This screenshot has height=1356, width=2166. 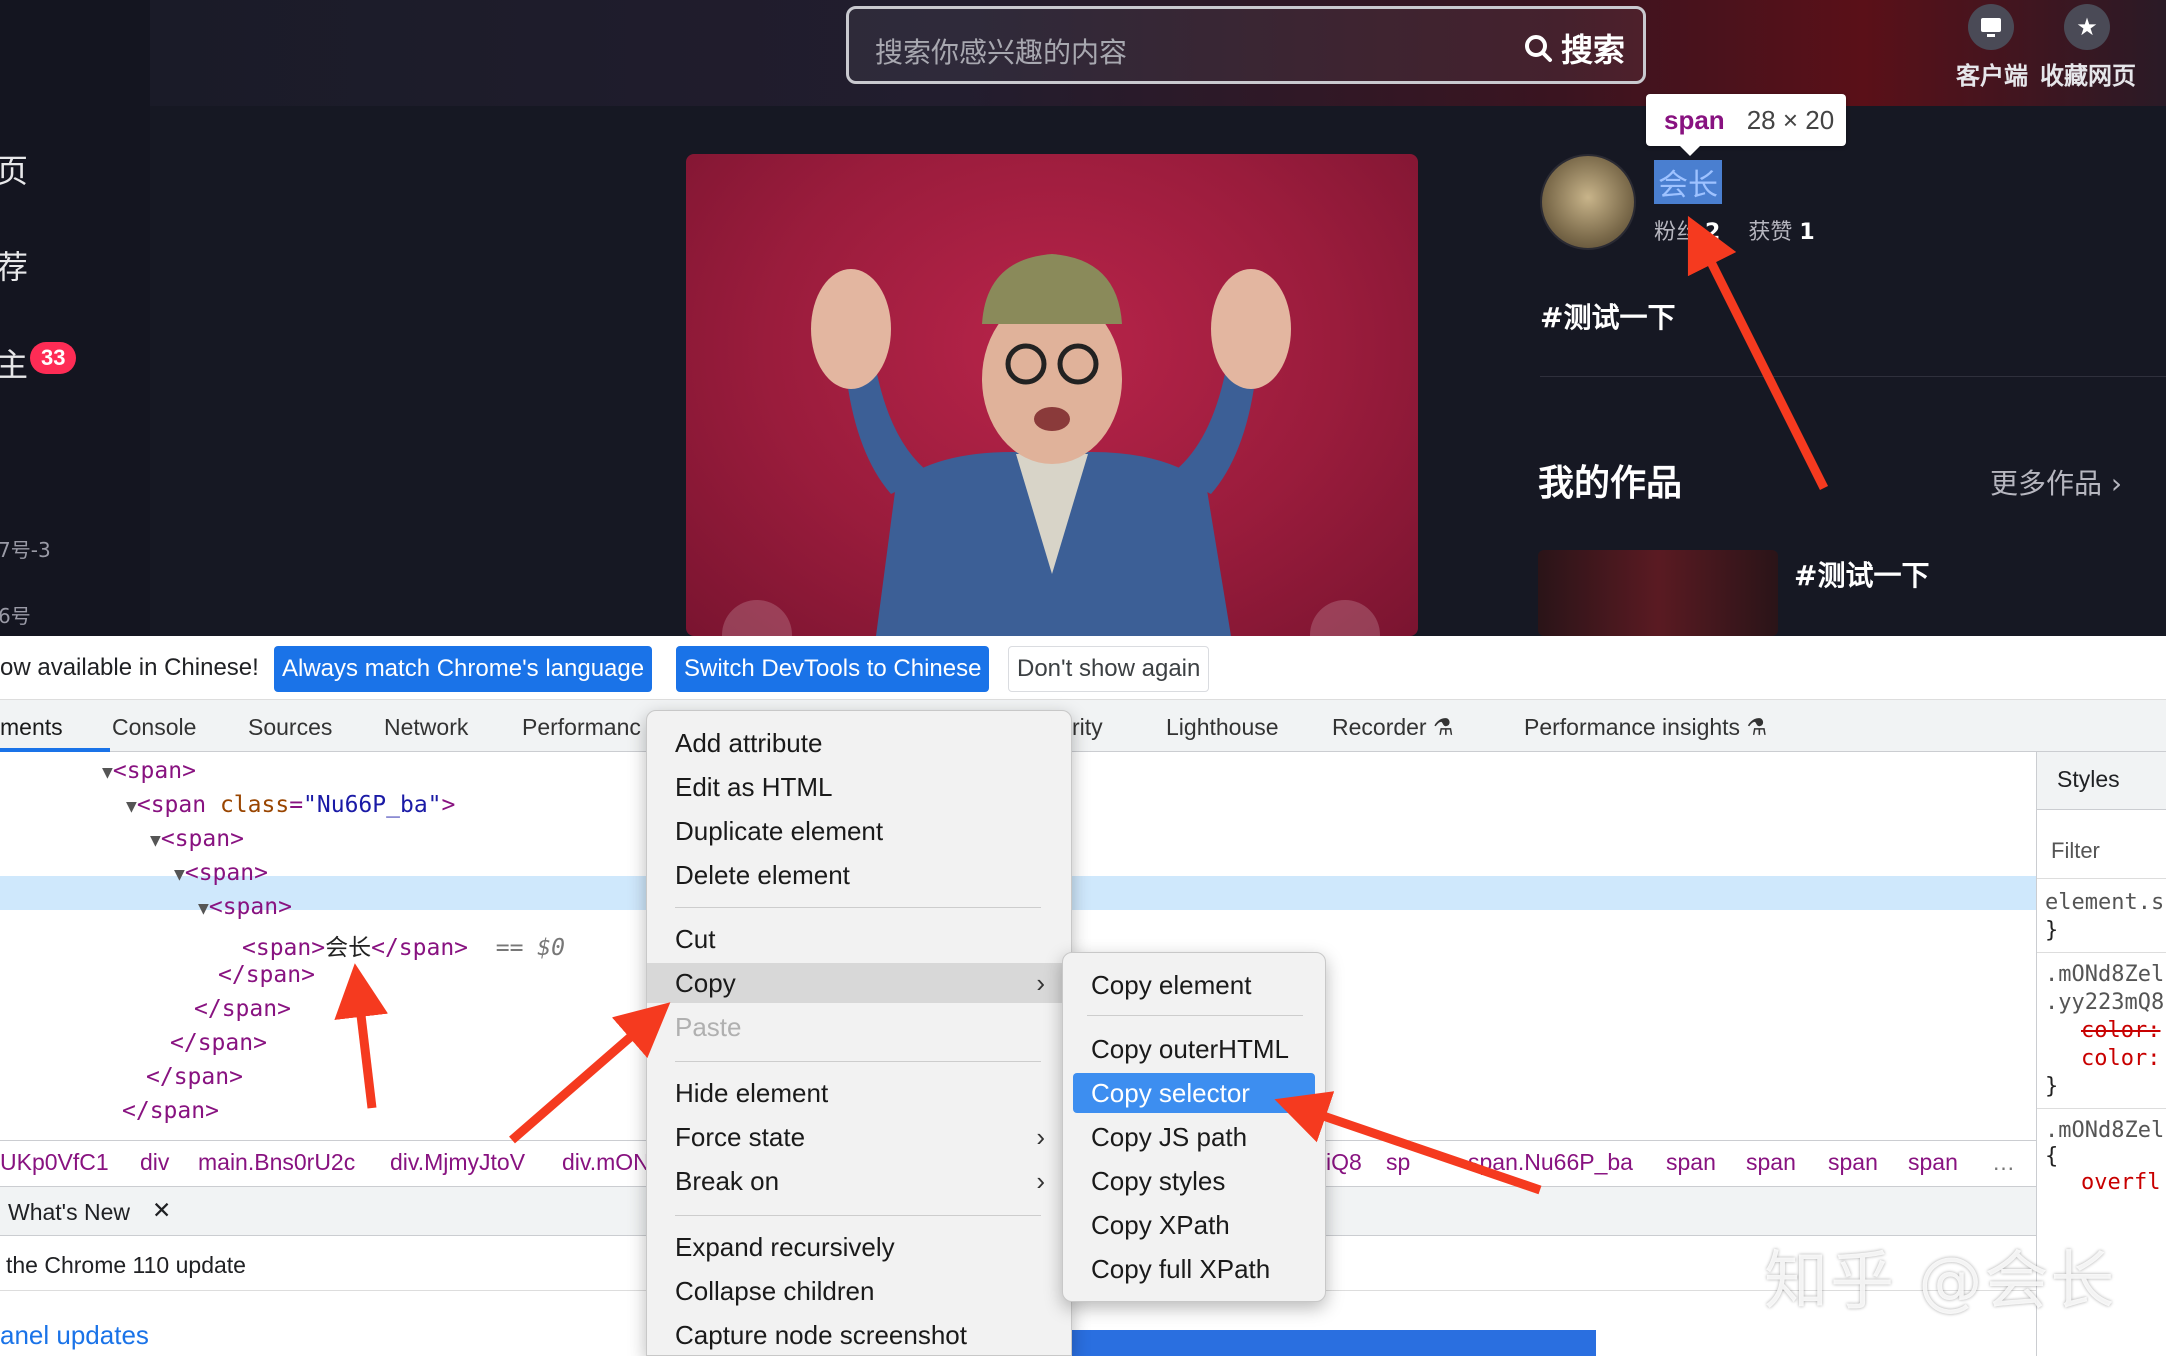 I want to click on css-selector: .mONd8Zel, so click(x=2105, y=1130).